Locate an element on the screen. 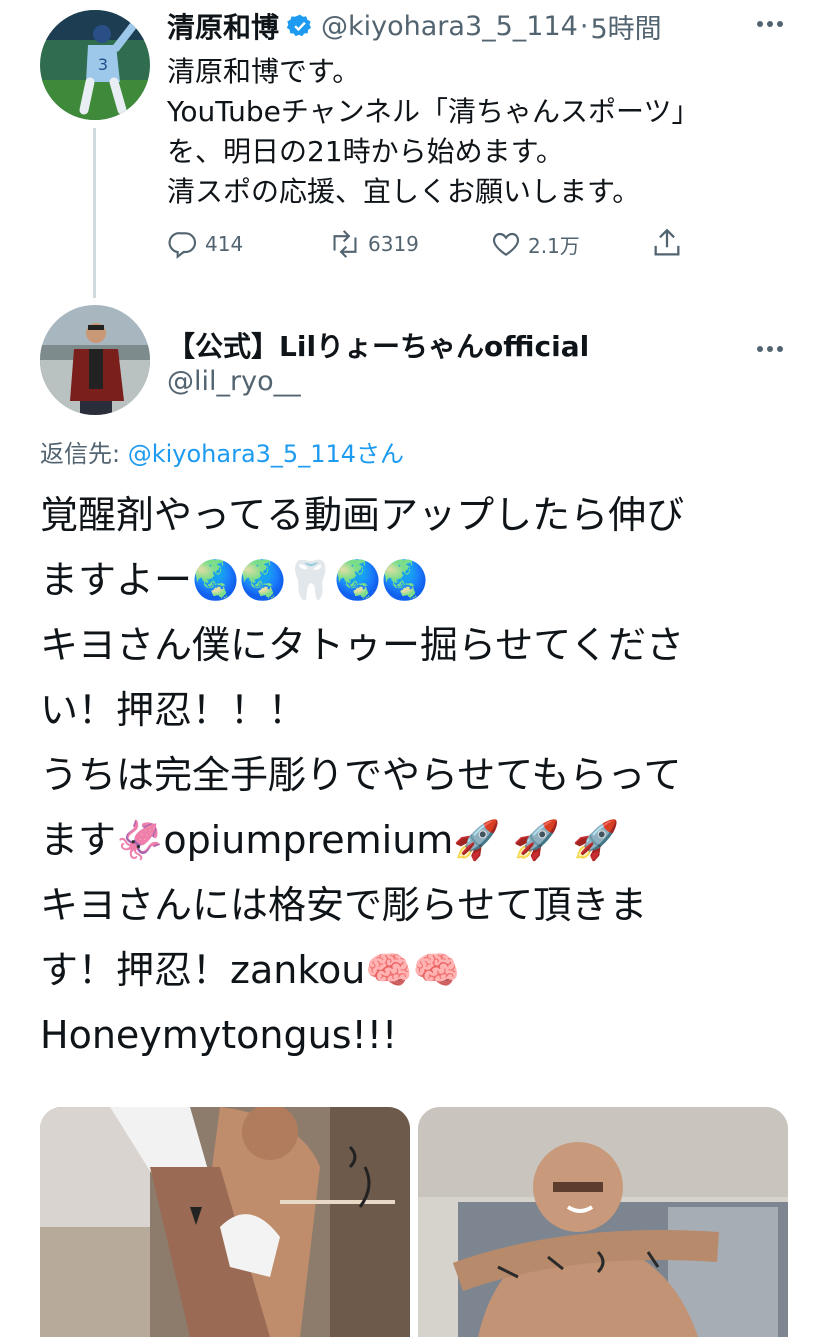 This screenshot has width=827, height=1337. reply-button: 414 is located at coordinates (205, 244).